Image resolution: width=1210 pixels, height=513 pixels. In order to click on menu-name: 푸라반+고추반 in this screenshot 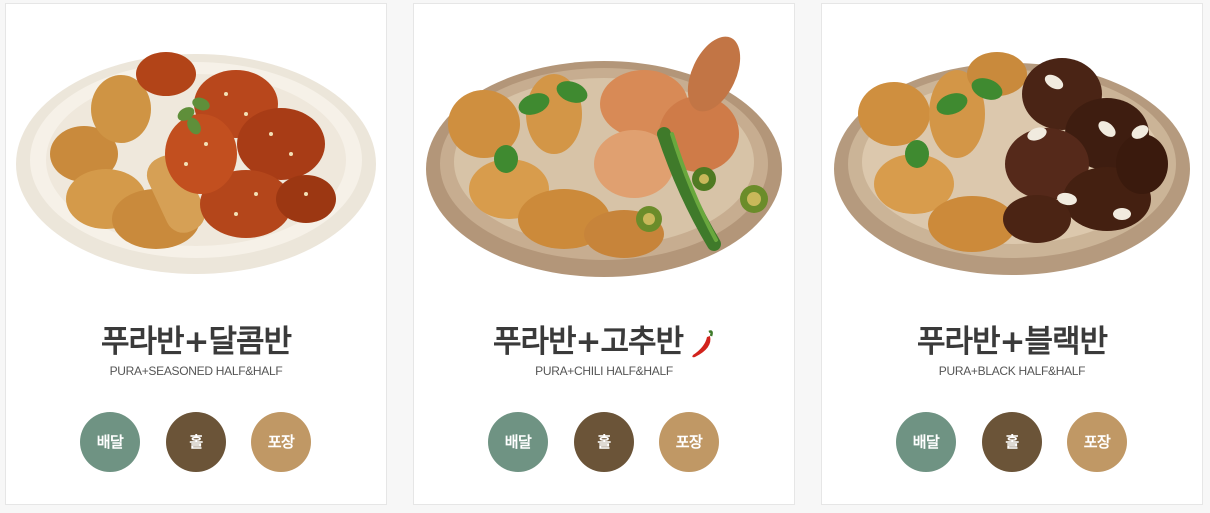, I will do `click(604, 342)`.